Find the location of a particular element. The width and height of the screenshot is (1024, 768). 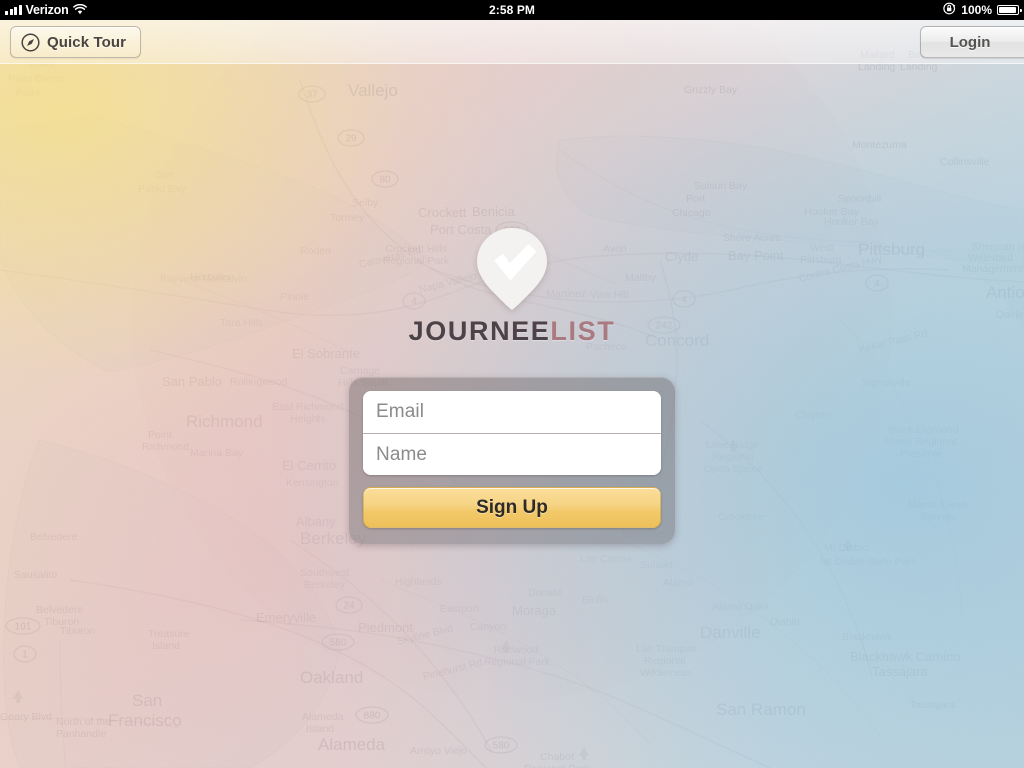

login-button: Login is located at coordinates (972, 42).